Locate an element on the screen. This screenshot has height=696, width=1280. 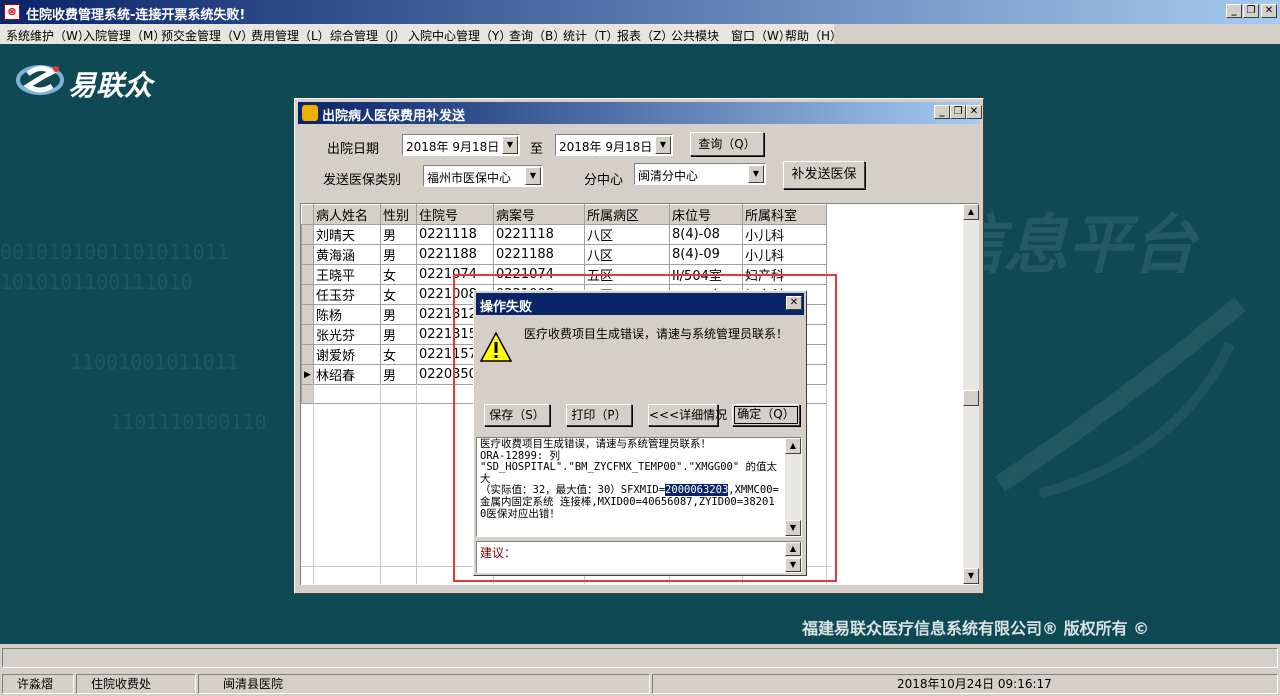
menu-expense: 费用管理（L） is located at coordinates (290, 35).